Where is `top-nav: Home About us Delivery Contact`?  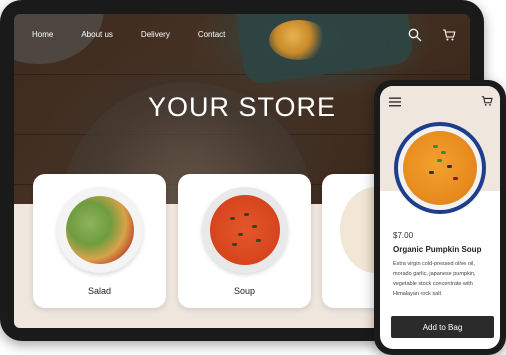
top-nav: Home About us Delivery Contact is located at coordinates (142, 34).